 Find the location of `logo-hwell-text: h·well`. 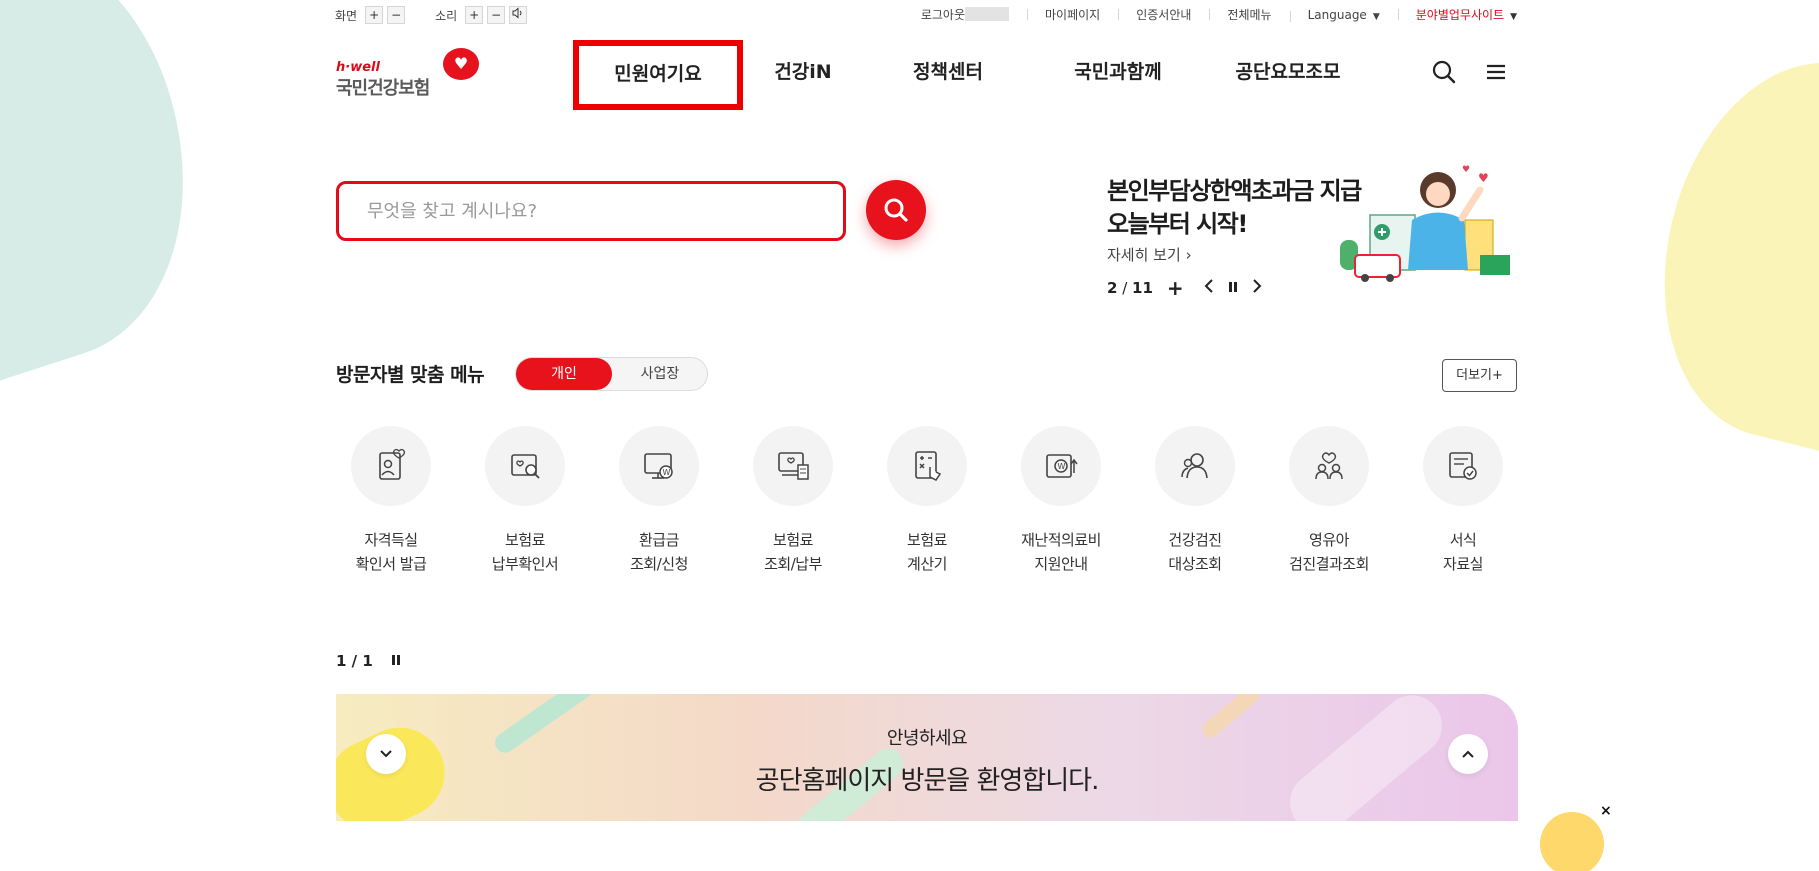

logo-hwell-text: h·well is located at coordinates (358, 67).